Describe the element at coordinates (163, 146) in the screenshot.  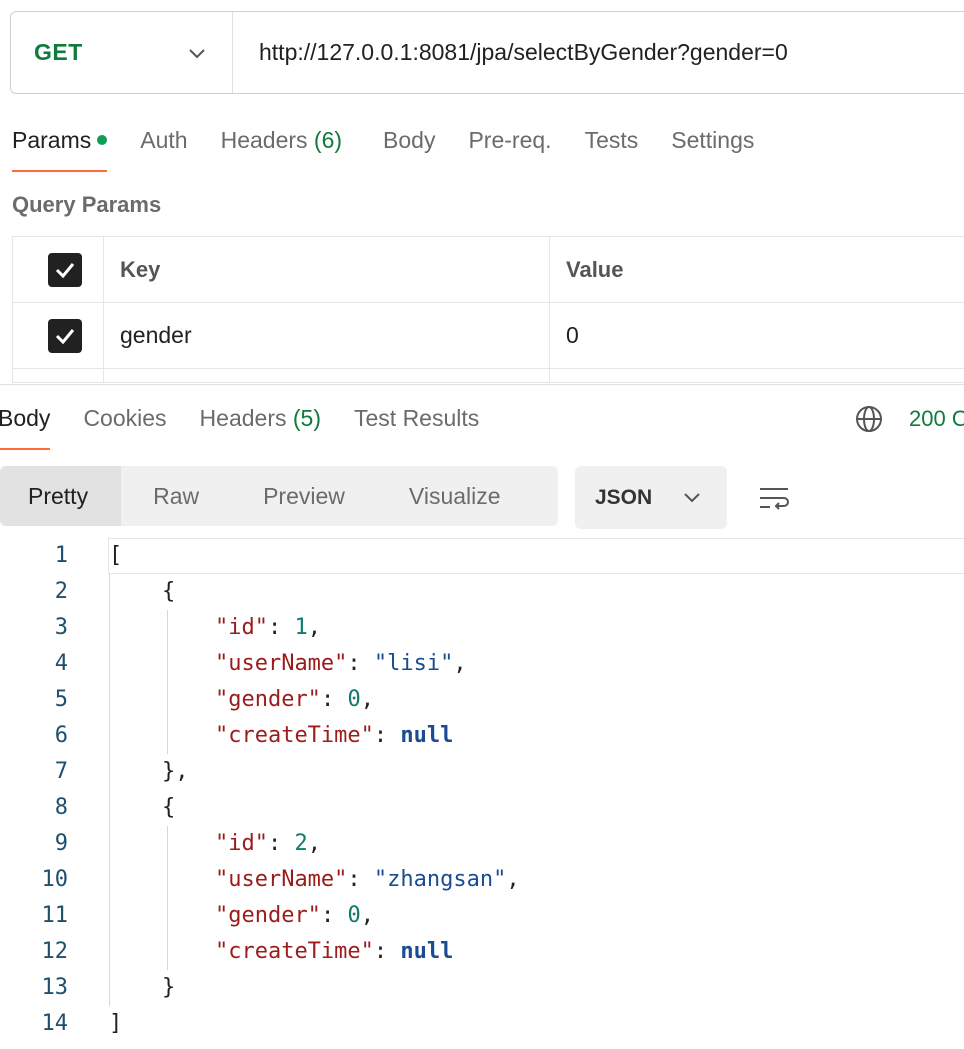
I see `tab-auth: Auth` at that location.